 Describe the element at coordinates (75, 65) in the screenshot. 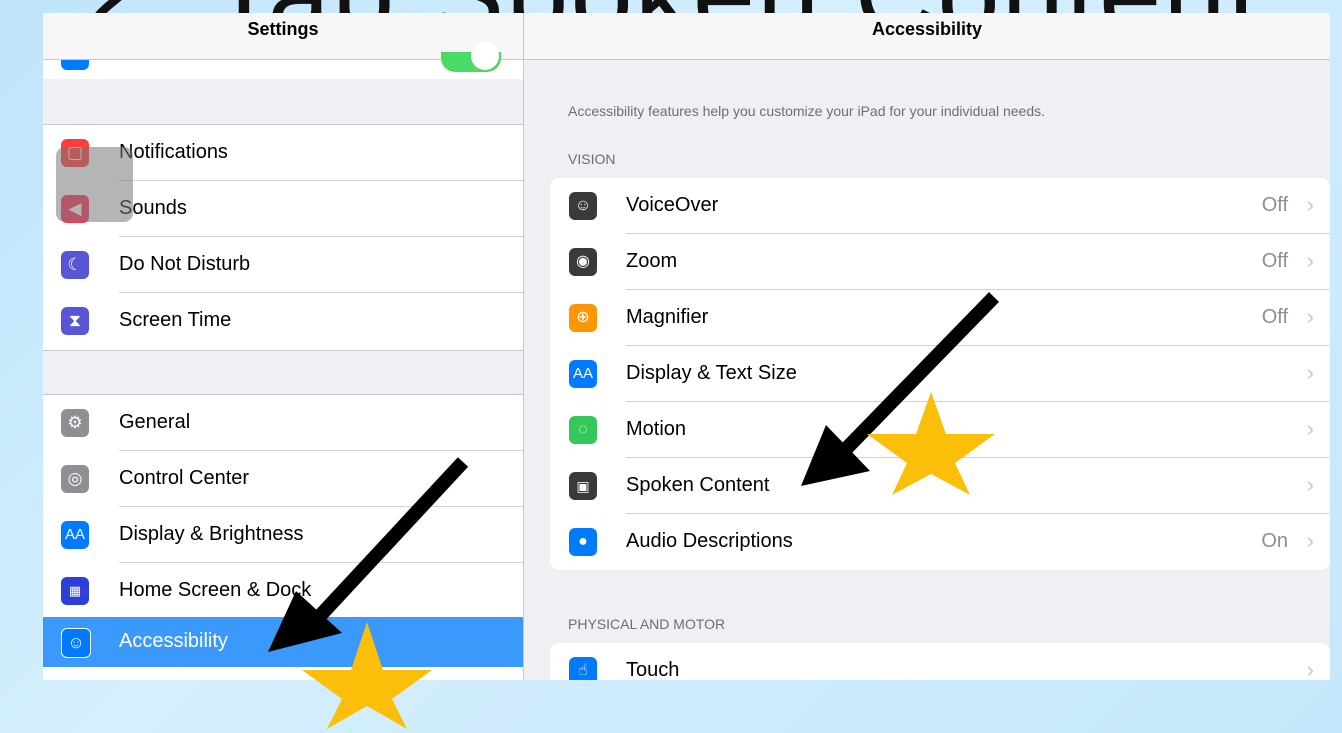

I see `partial-row-icon` at that location.